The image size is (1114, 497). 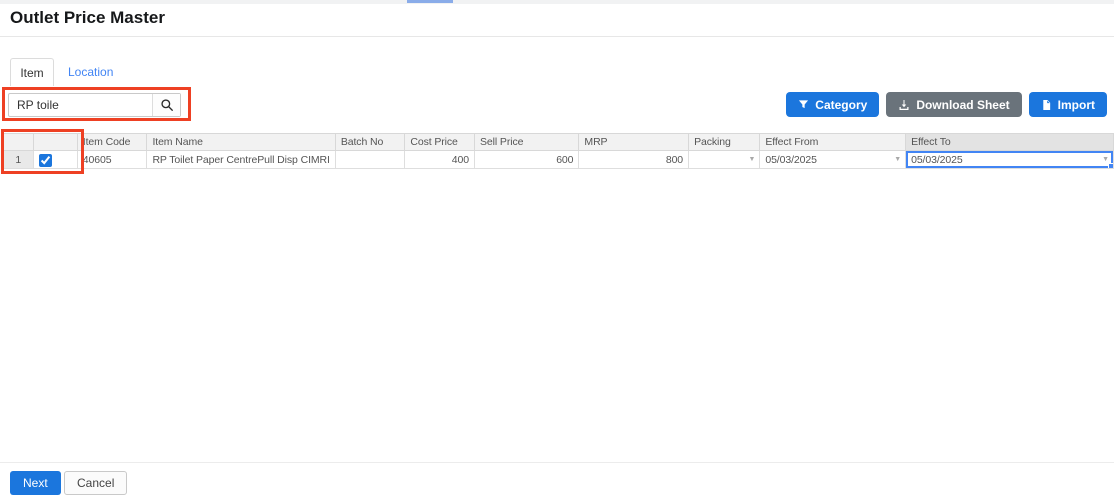 I want to click on row-checkbox, so click(x=45, y=160).